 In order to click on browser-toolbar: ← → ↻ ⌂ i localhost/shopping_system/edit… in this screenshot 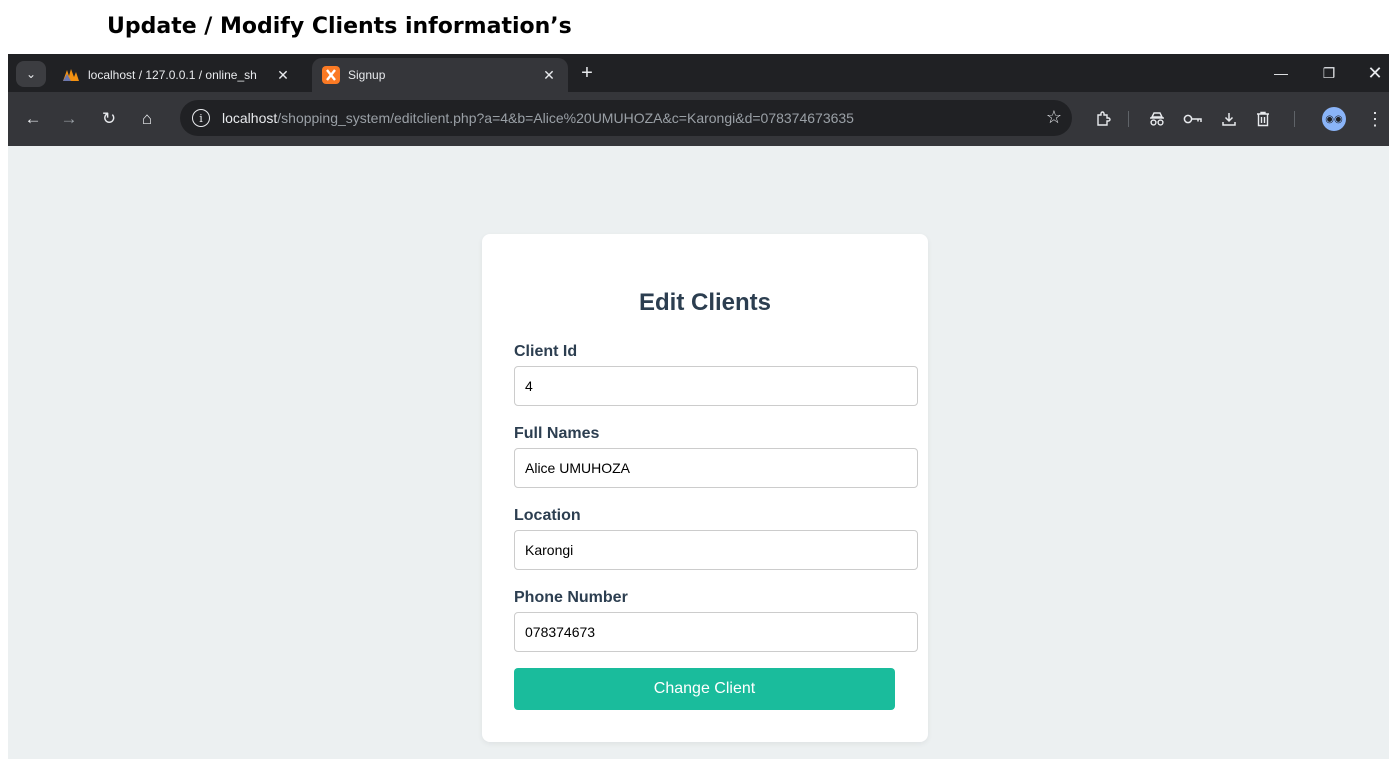, I will do `click(698, 119)`.